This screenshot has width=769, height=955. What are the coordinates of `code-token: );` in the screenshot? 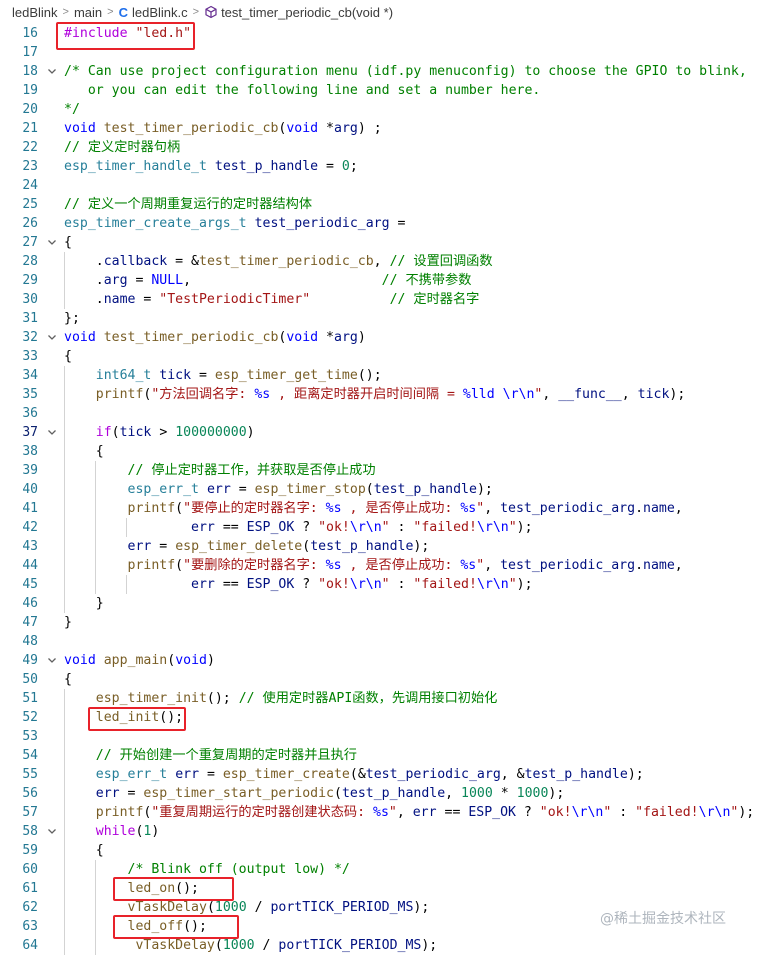 It's located at (635, 774).